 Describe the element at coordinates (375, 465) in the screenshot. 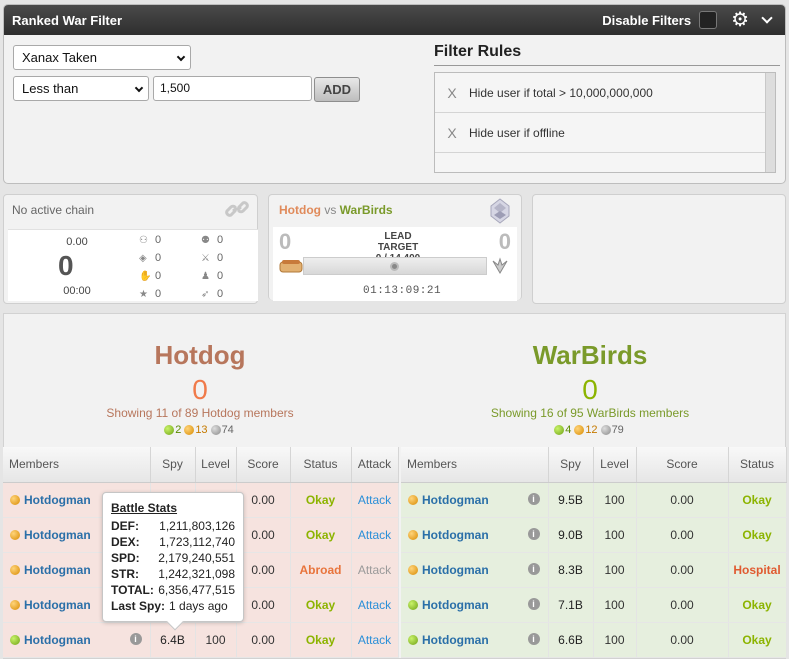

I see `col-attack: Attack` at that location.